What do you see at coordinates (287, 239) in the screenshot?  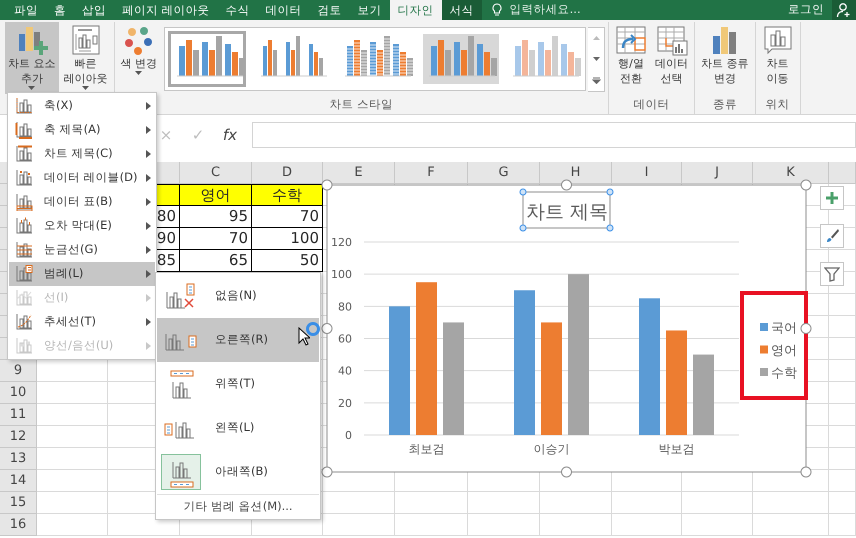 I see `table-cell: 100` at bounding box center [287, 239].